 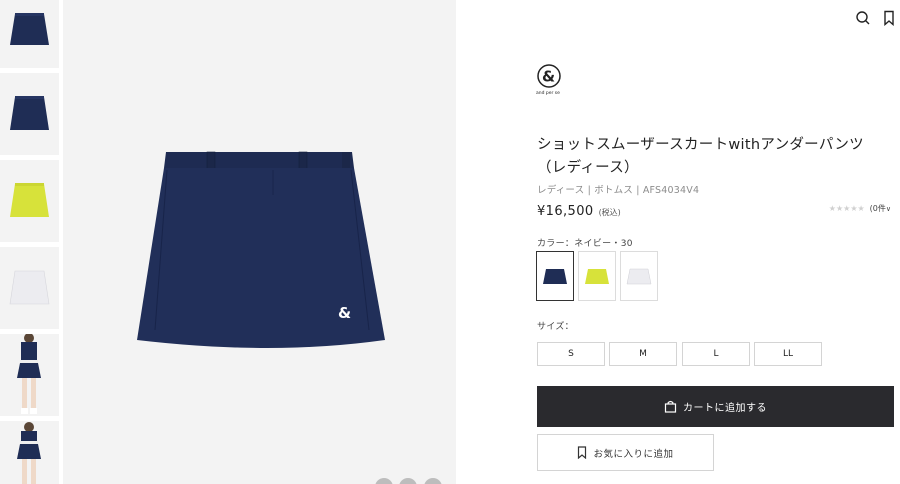 What do you see at coordinates (864, 19) in the screenshot?
I see `search-icon` at bounding box center [864, 19].